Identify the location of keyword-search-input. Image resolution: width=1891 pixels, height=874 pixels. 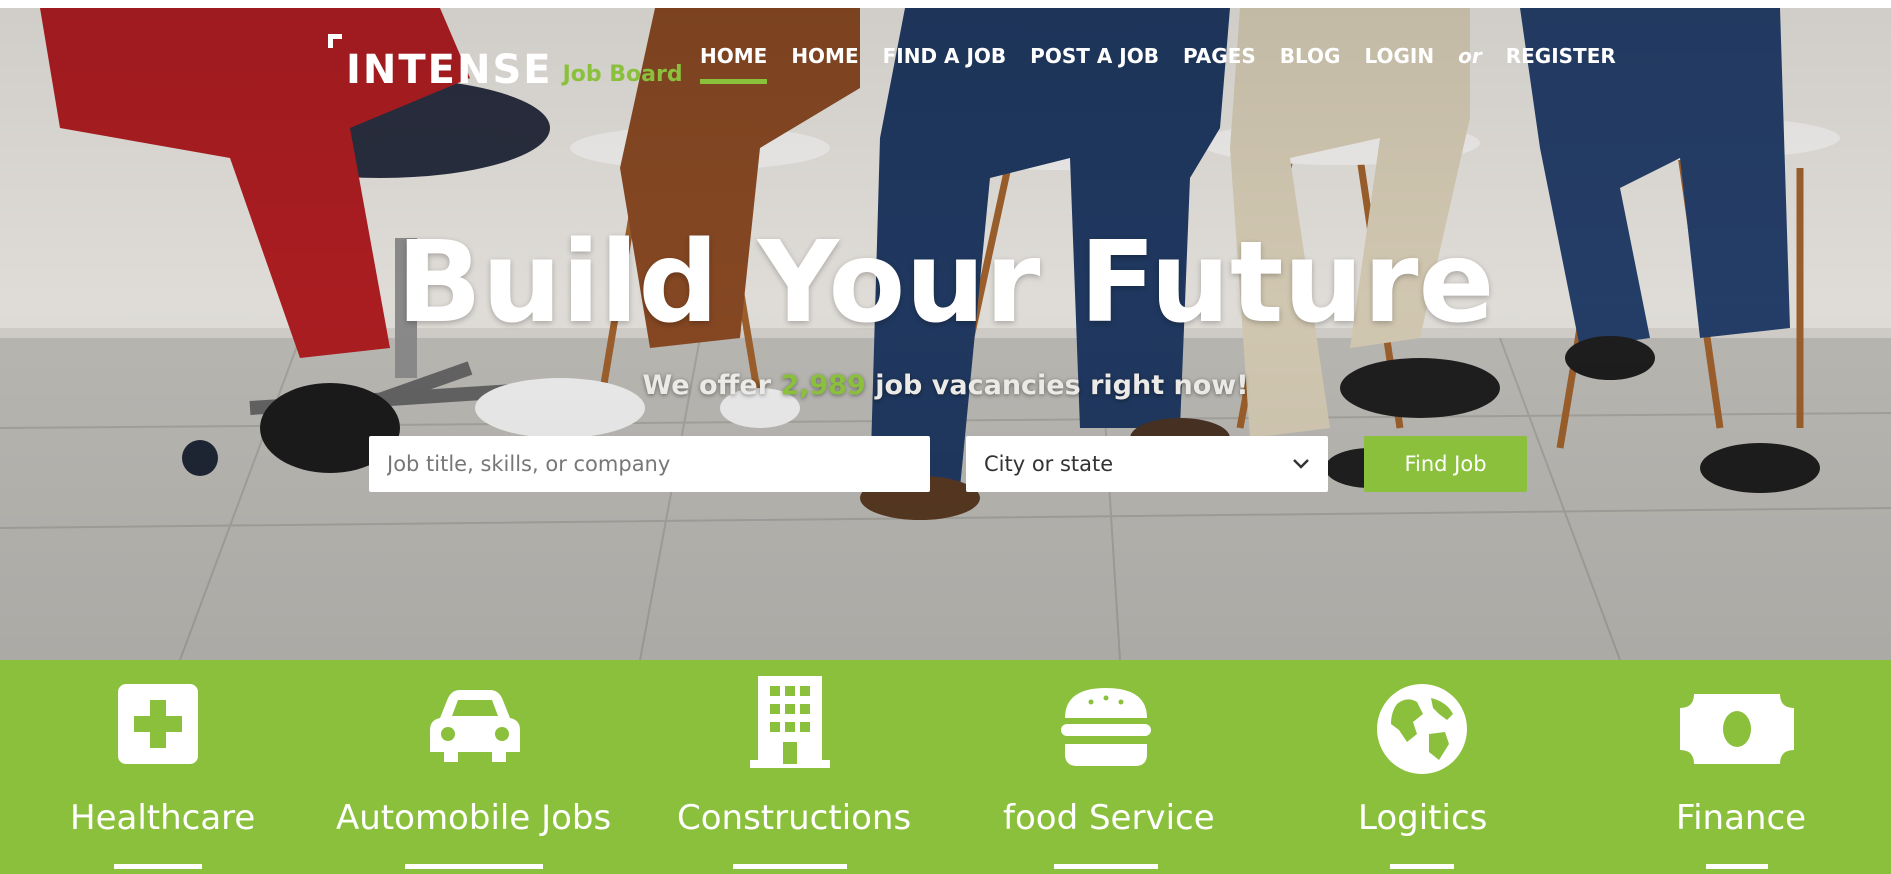
(649, 464).